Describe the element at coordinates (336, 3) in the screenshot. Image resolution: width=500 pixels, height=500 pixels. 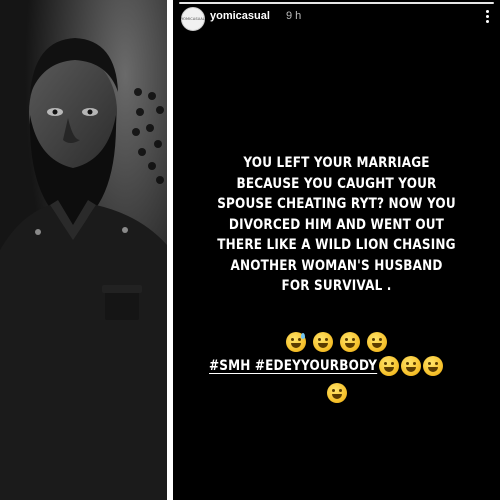
I see `story-progress-bar` at that location.